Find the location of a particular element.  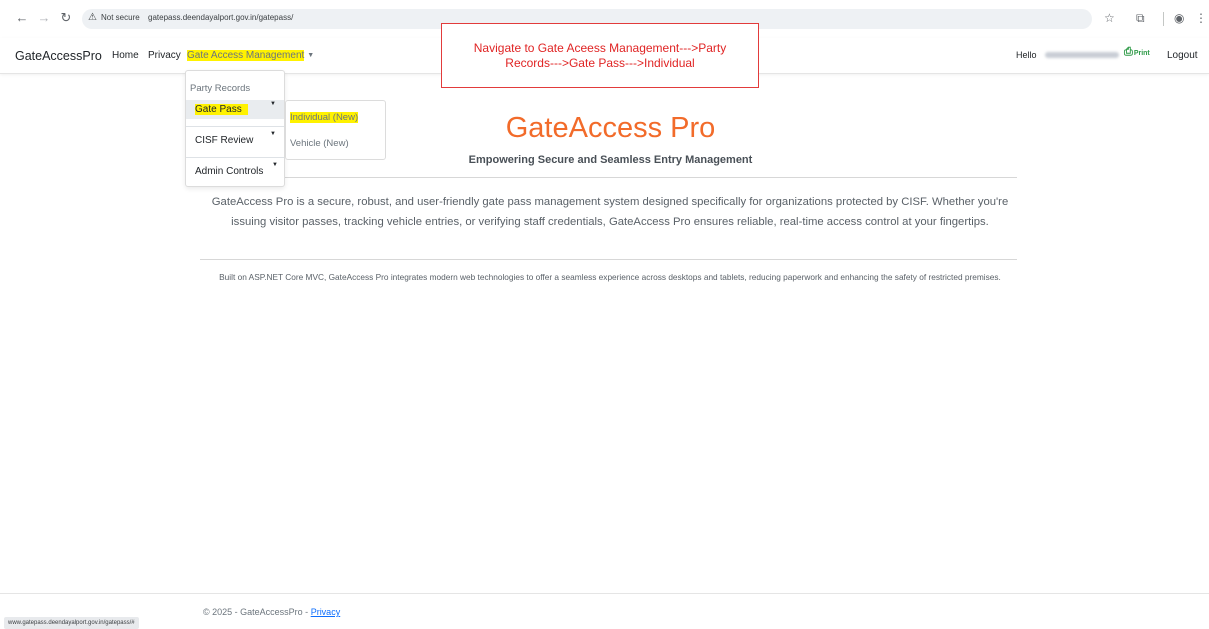

profile-icon: ◉ is located at coordinates (1179, 18).